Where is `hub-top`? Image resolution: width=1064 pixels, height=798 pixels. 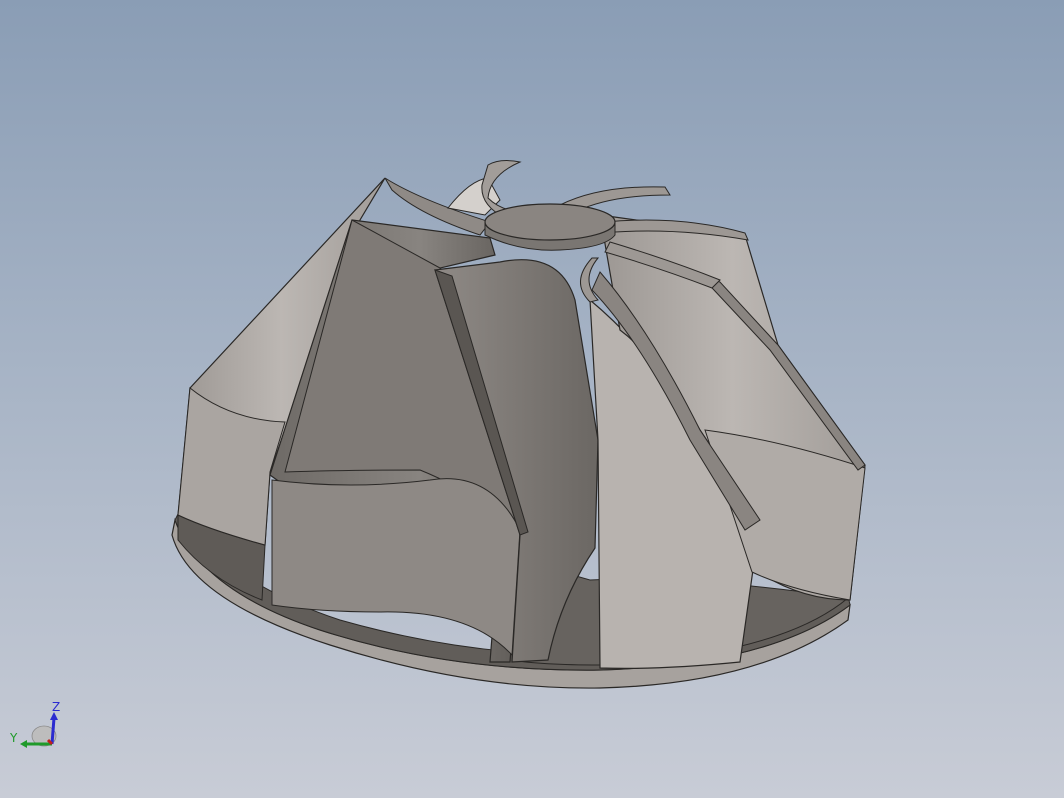 hub-top is located at coordinates (550, 222).